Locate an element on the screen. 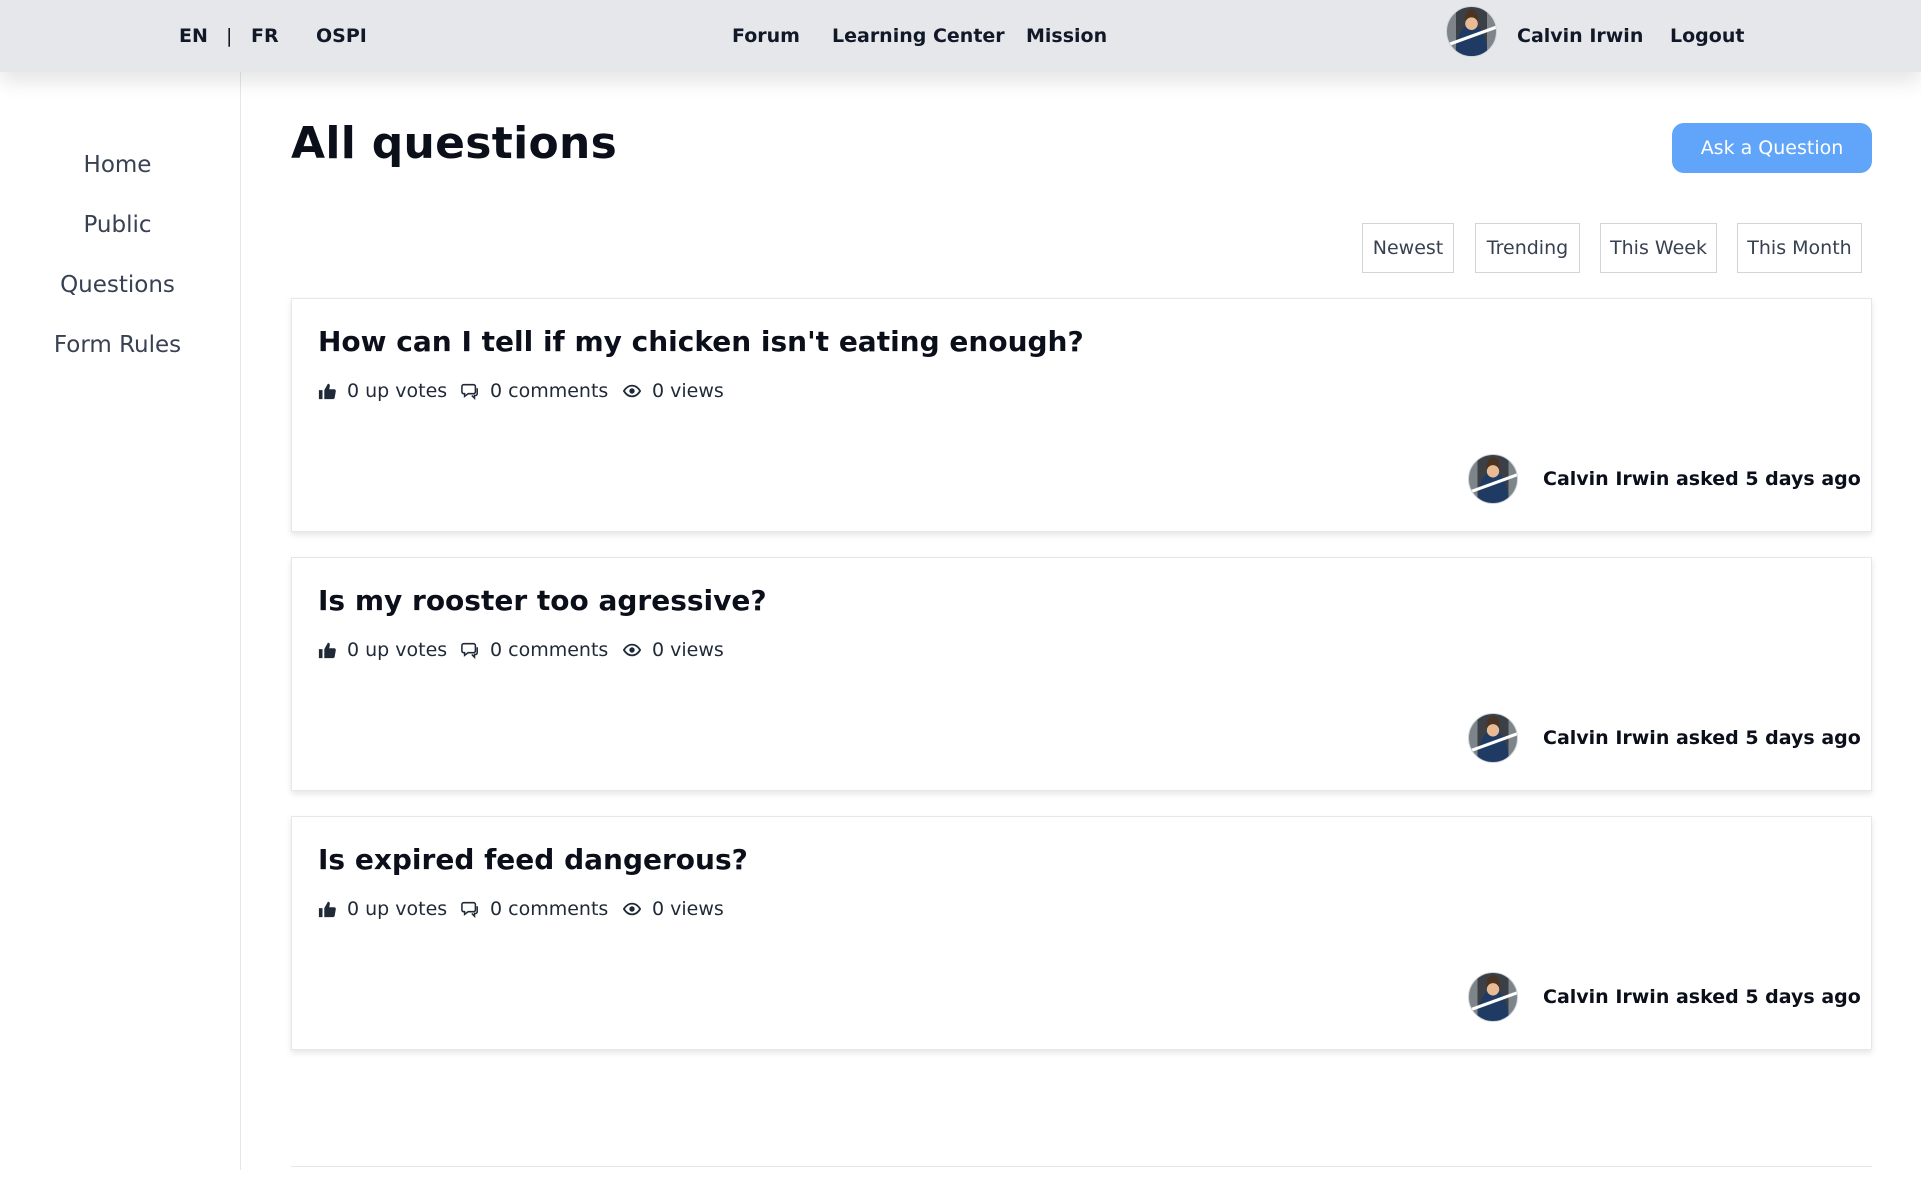  sidebar: Home Public Questions Form Rules is located at coordinates (120, 621).